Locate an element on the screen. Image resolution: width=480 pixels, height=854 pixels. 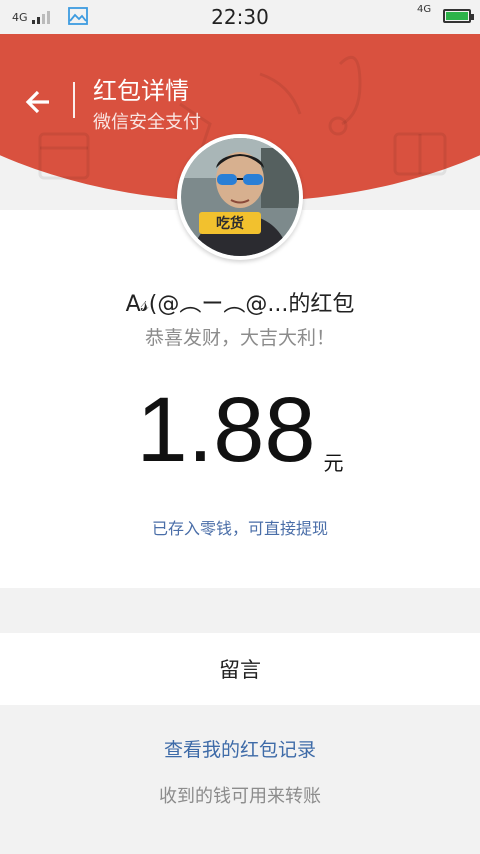
page-title: 红包详情 is located at coordinates (141, 91).